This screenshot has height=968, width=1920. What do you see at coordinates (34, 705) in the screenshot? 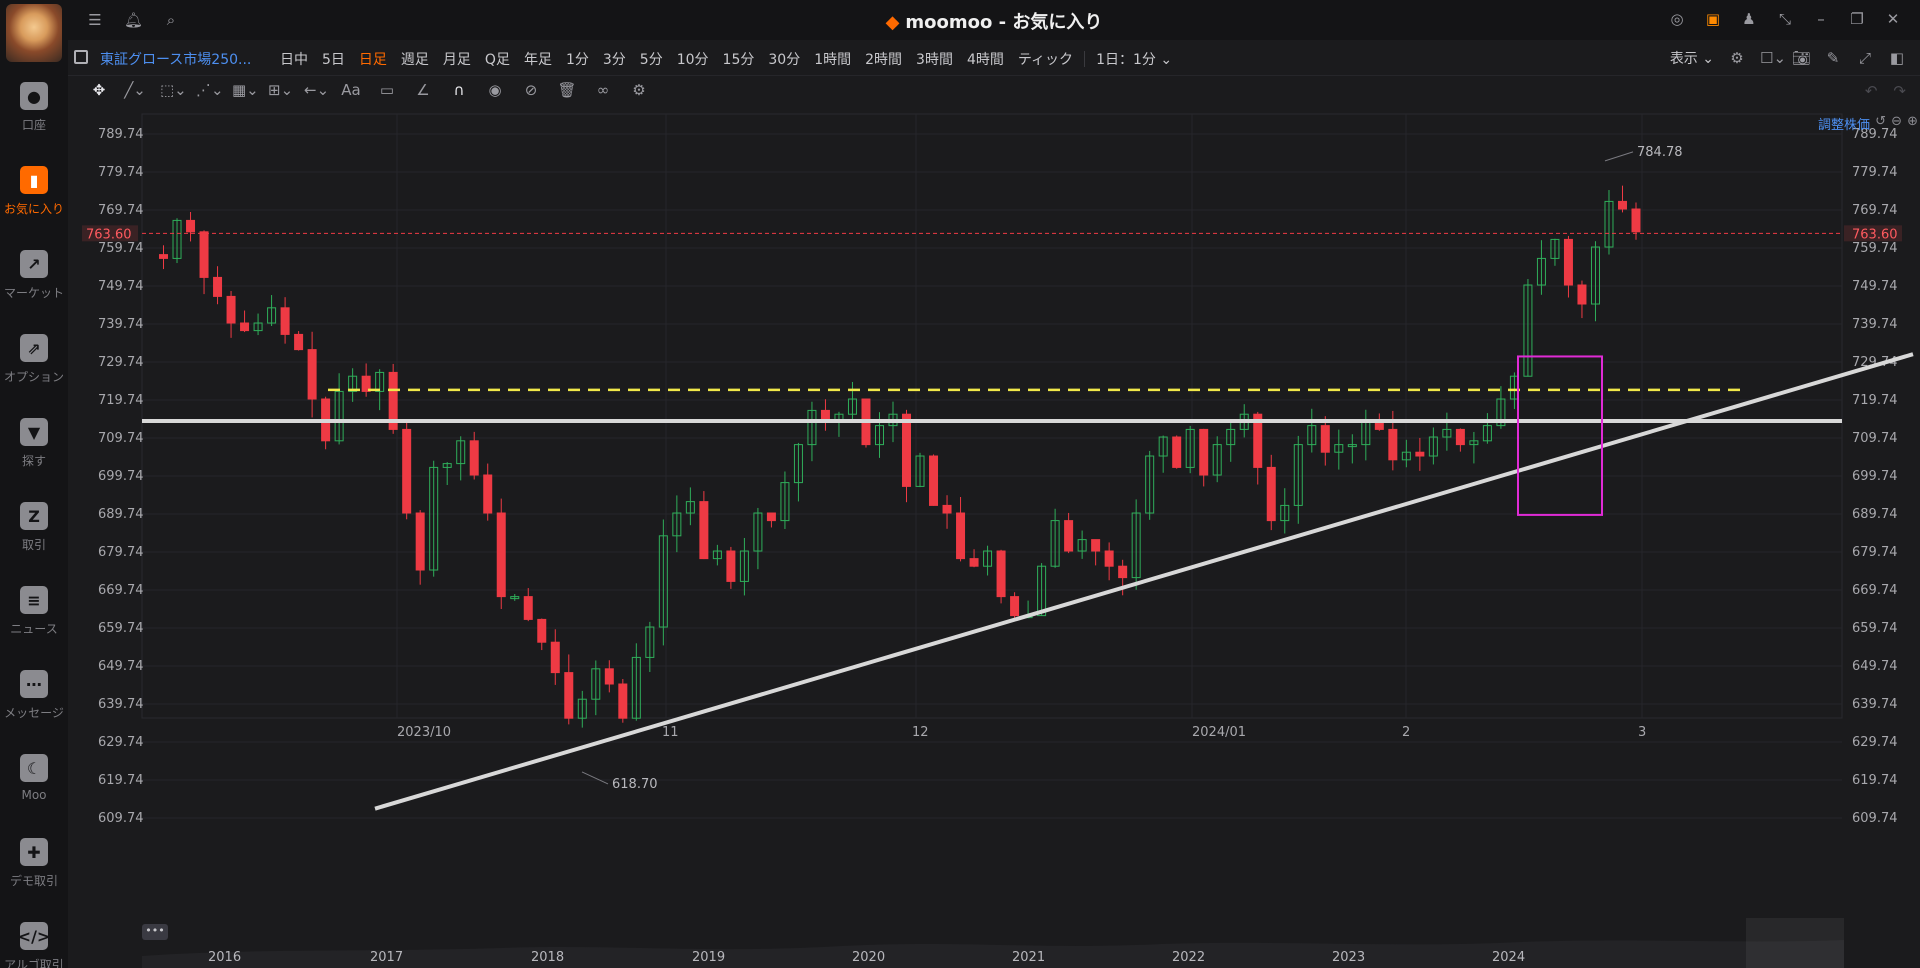
I see `sidebar-item-7: ⋯ メッセージ` at bounding box center [34, 705].